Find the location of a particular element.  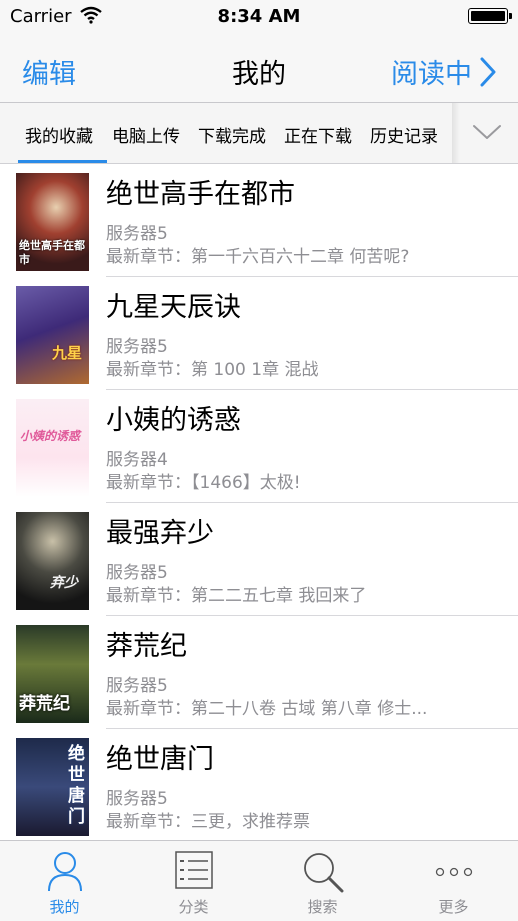

more-icon is located at coordinates (453, 872).